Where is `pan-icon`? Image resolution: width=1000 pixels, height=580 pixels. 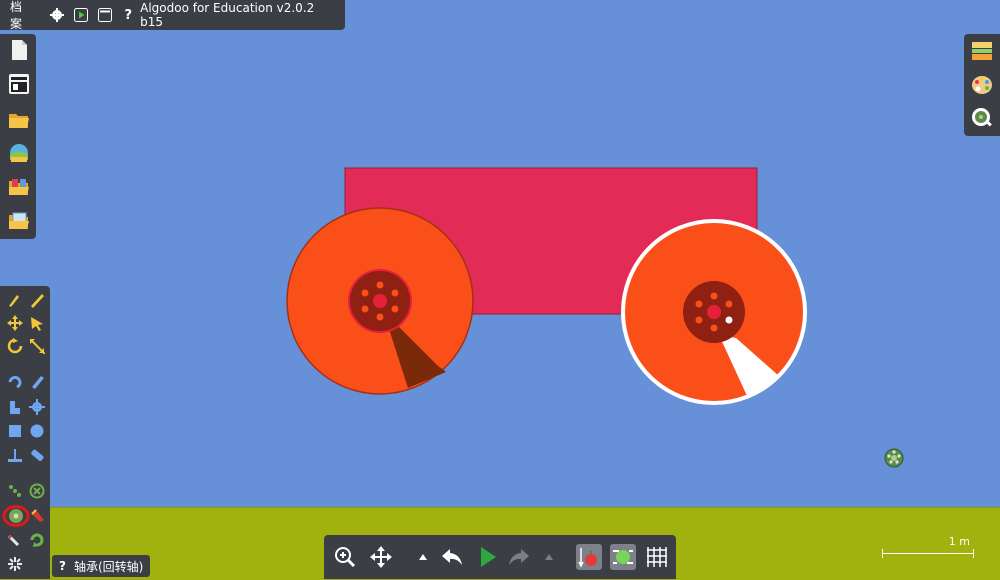
pan-icon is located at coordinates (381, 557).